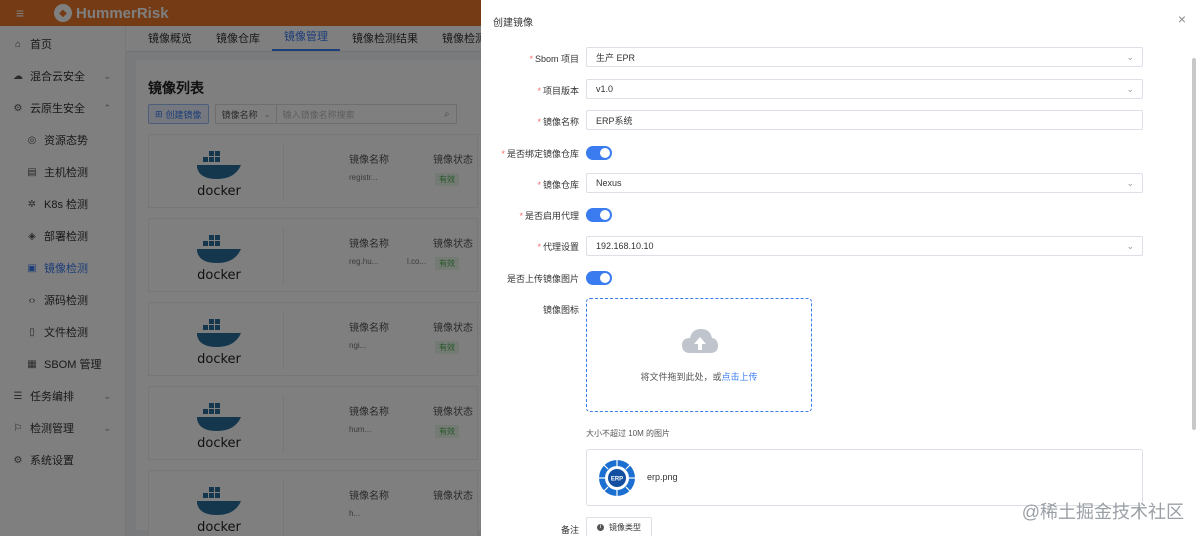 The height and width of the screenshot is (536, 1200). Describe the element at coordinates (599, 215) in the screenshot. I see `proxy-enable-toggle` at that location.